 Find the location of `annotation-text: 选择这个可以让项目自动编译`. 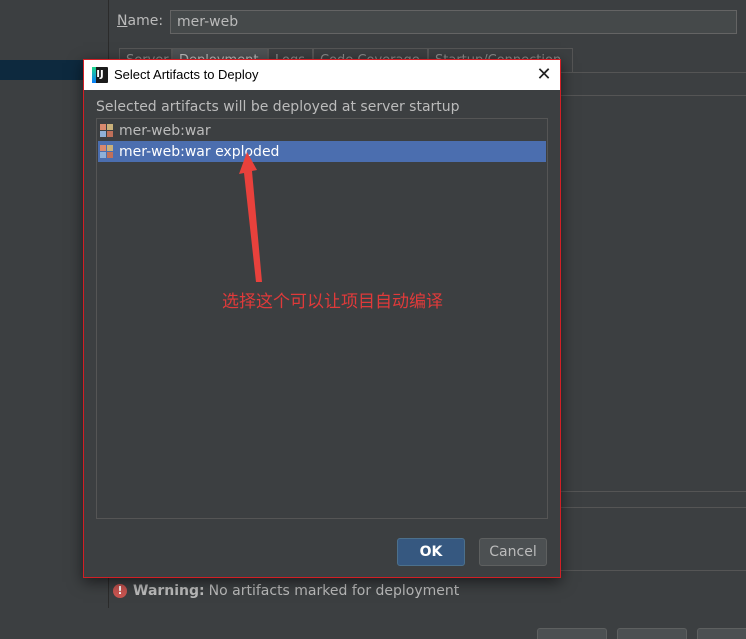

annotation-text: 选择这个可以让项目自动编译 is located at coordinates (332, 302).